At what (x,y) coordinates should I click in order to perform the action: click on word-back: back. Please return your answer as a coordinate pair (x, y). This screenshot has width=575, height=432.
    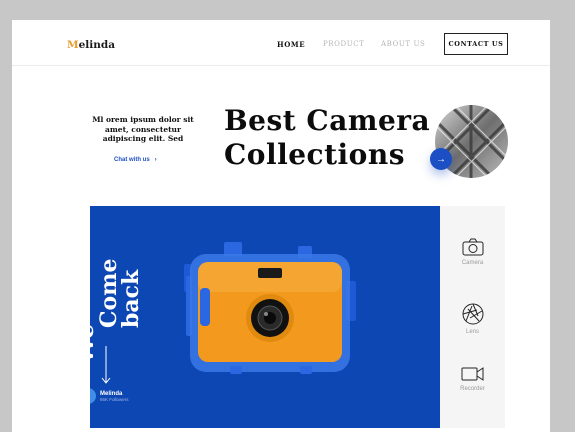
    Looking at the image, I should click on (131, 298).